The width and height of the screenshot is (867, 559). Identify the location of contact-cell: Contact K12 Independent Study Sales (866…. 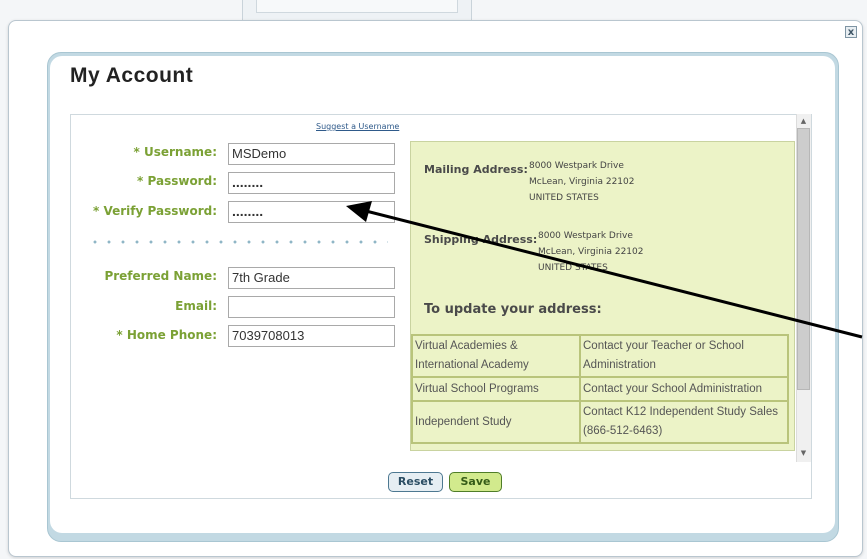
(684, 422).